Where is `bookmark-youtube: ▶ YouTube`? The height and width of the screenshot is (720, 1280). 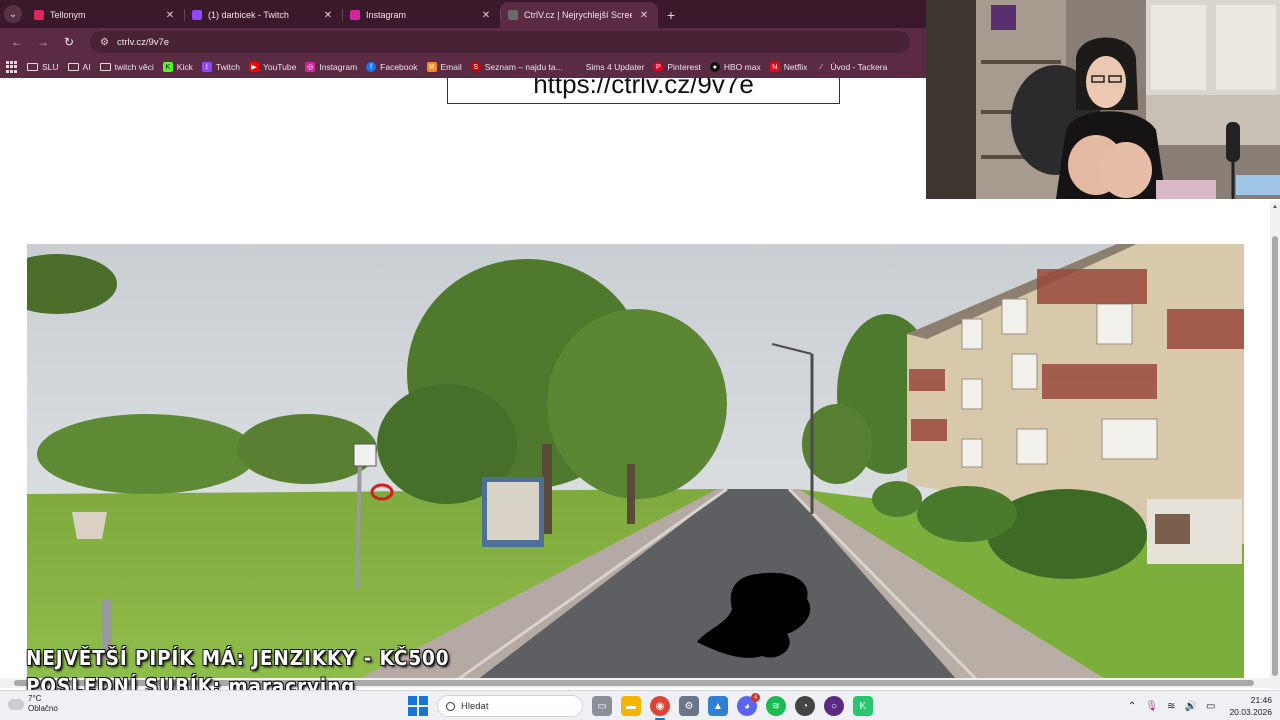 bookmark-youtube: ▶ YouTube is located at coordinates (272, 67).